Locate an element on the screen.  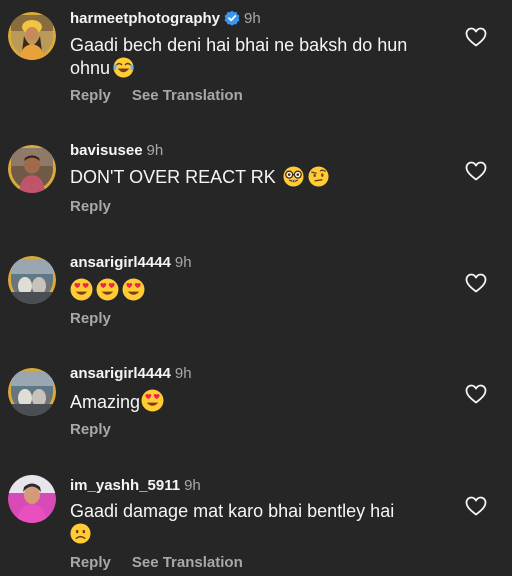
comment-text-line is located at coordinates (260, 536).